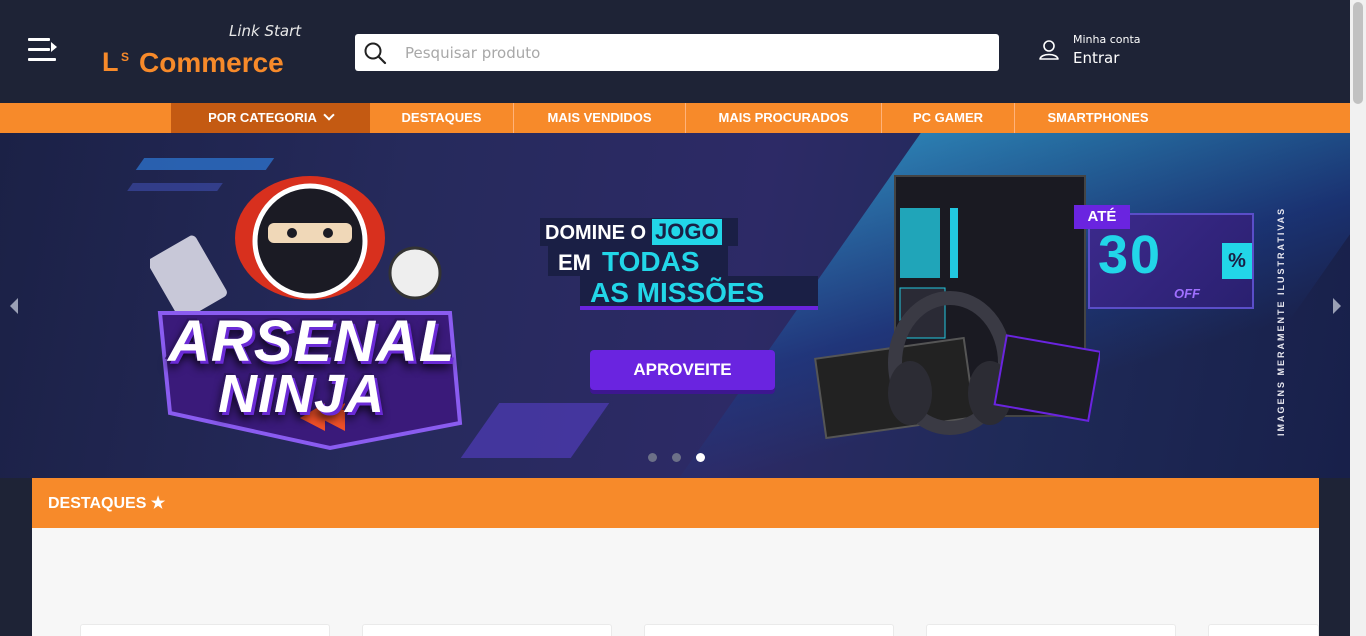 The width and height of the screenshot is (1366, 636). Describe the element at coordinates (677, 292) in the screenshot. I see `headline-line-3: AS MISSÕES` at that location.